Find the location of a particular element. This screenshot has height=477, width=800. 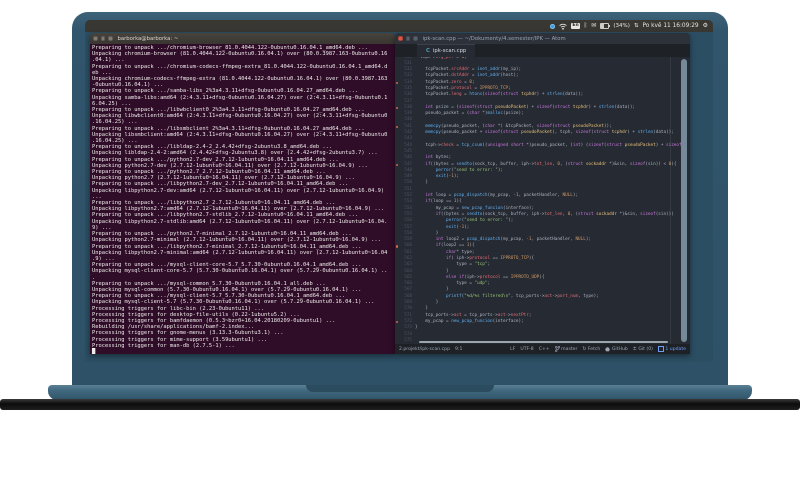

terminal-title: barborka@barborka: ~ is located at coordinates (148, 38).